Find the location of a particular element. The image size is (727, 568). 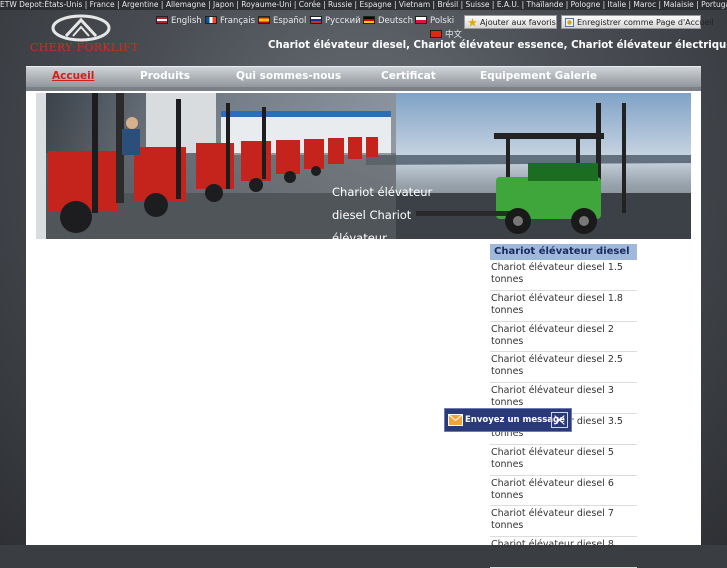

sidebar-item: Chariot élévateur diesel 2.5 tonnes is located at coordinates (563, 368).